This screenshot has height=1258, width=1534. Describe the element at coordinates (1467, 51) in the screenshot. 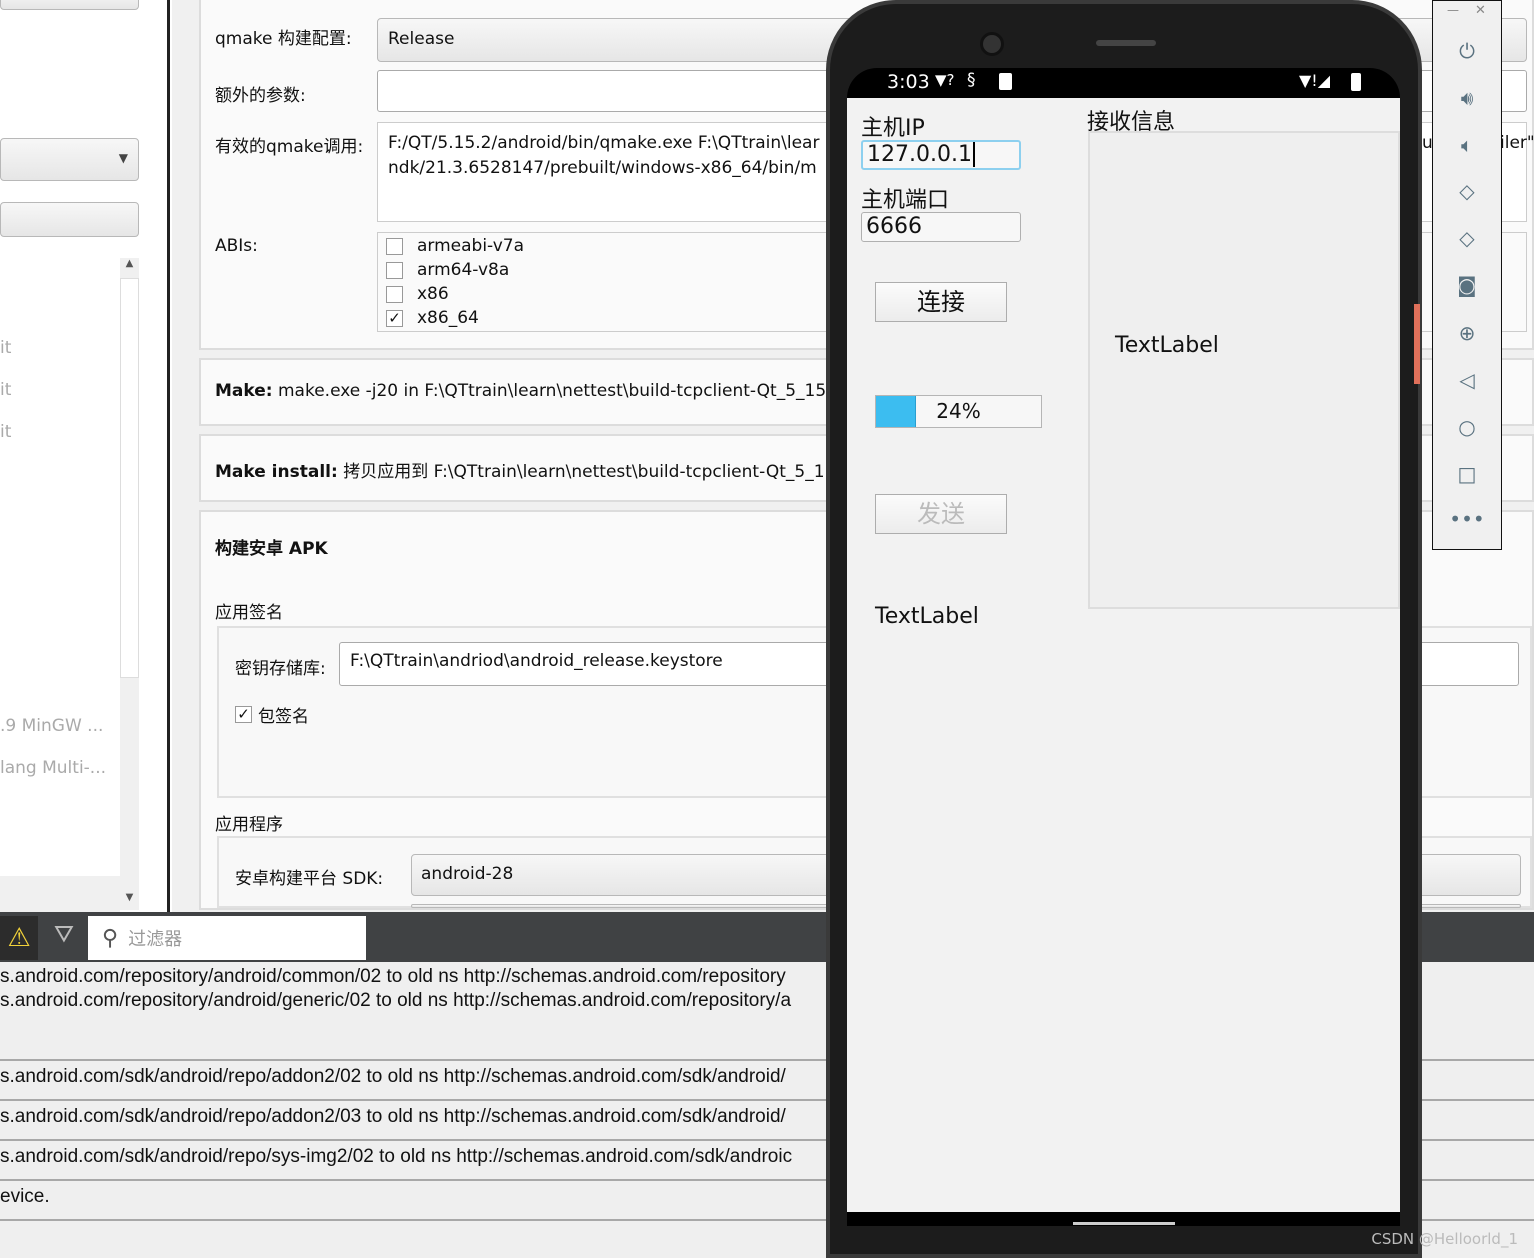

I see `power-icon: ⏻` at that location.